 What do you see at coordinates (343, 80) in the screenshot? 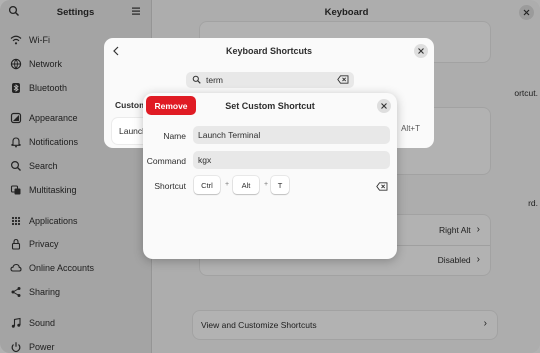
I see `clear-icon` at bounding box center [343, 80].